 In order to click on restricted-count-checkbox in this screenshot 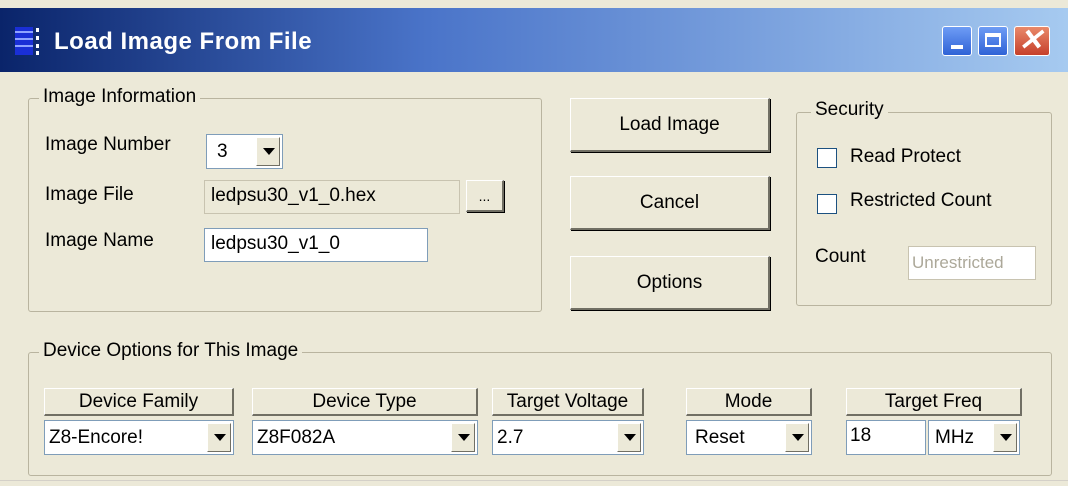, I will do `click(827, 204)`.